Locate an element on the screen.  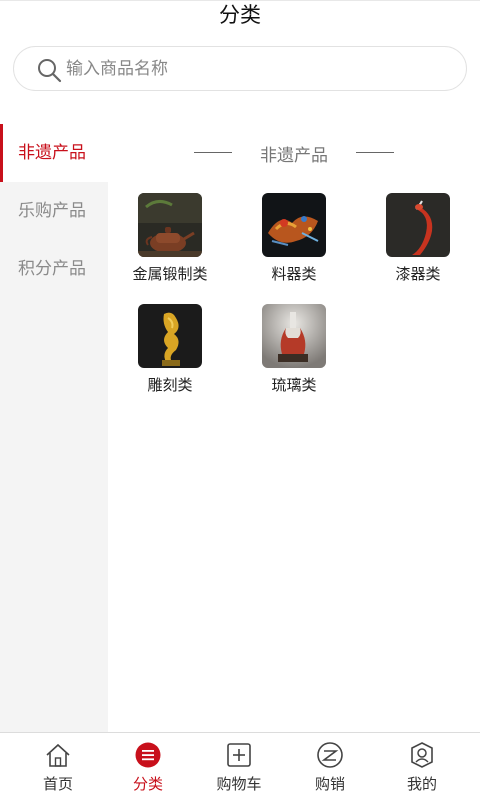
section-title: 非遗产品 is located at coordinates (294, 156).